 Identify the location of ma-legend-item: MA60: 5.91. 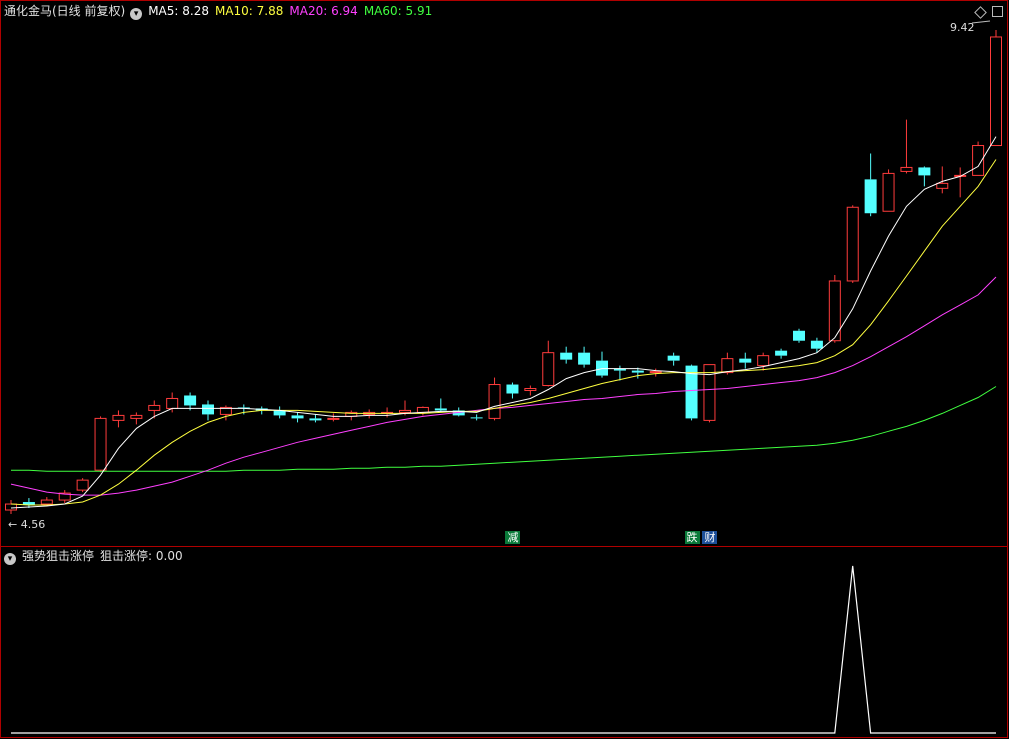
(398, 11).